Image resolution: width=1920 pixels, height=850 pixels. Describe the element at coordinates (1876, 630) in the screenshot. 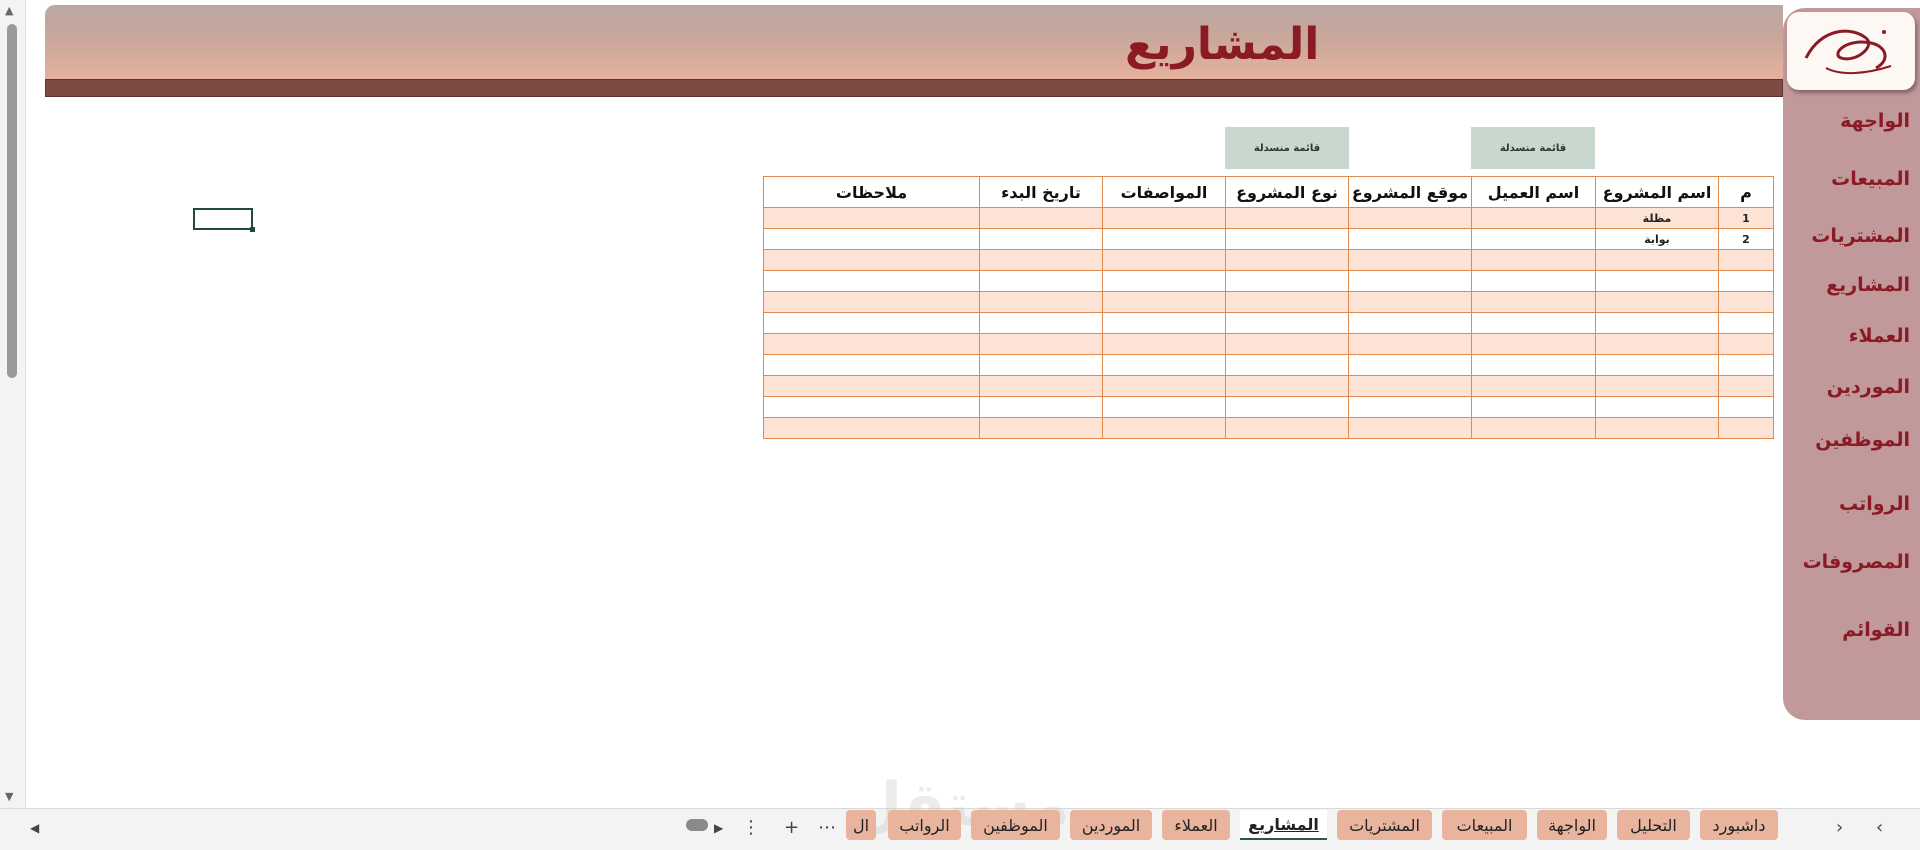

I see `nav-item-lists: القوائم` at that location.